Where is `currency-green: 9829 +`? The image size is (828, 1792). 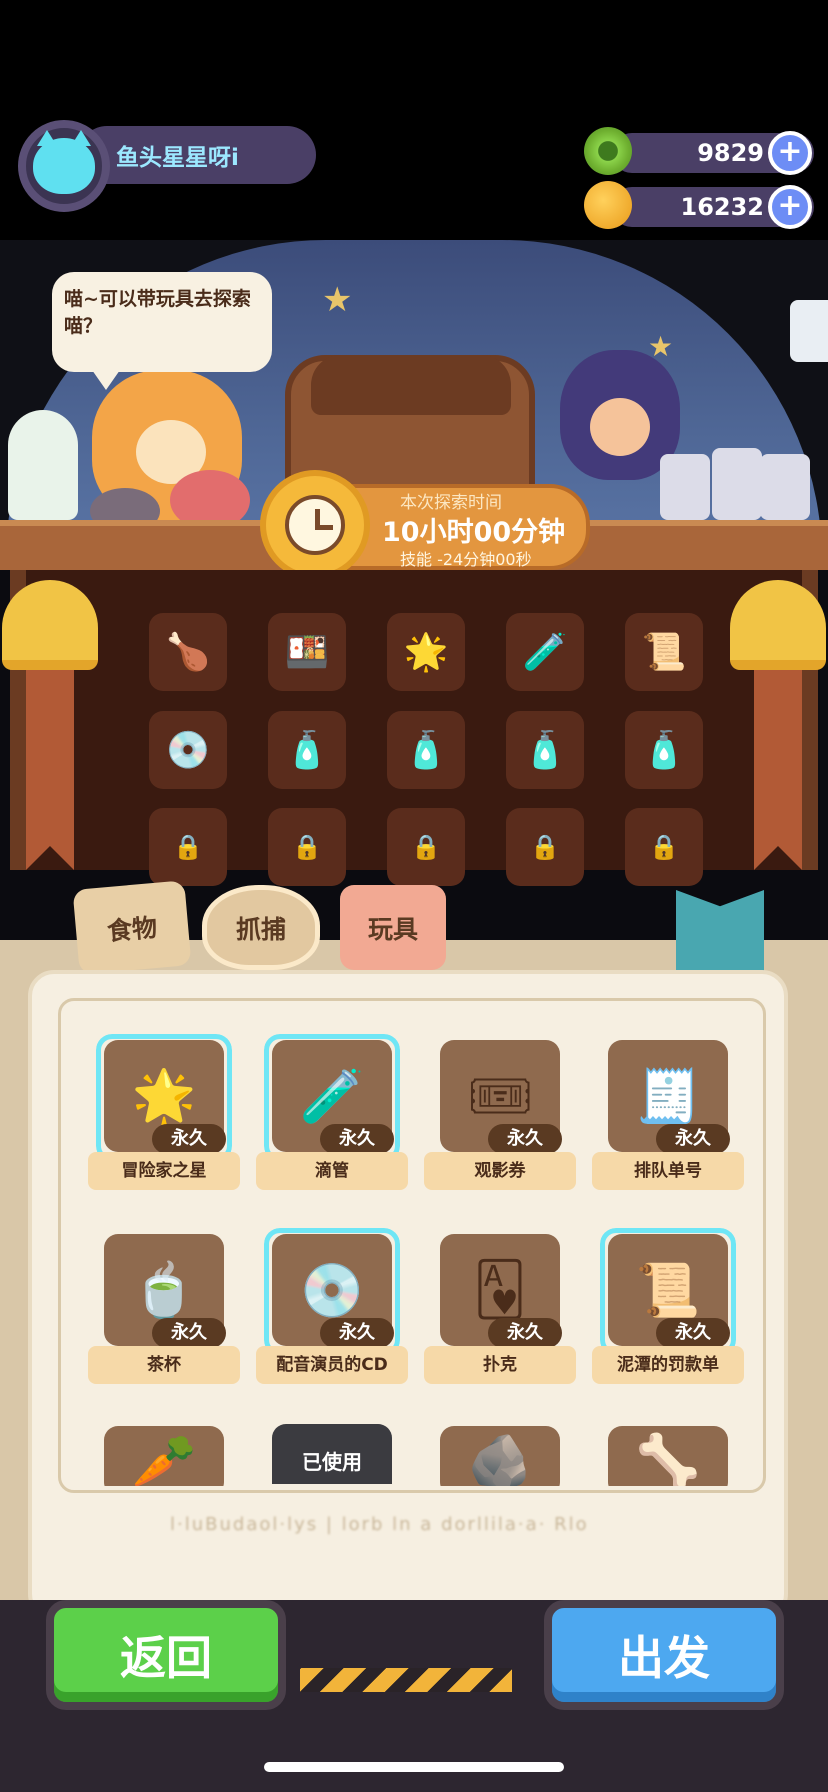 currency-green: 9829 + is located at coordinates (699, 151).